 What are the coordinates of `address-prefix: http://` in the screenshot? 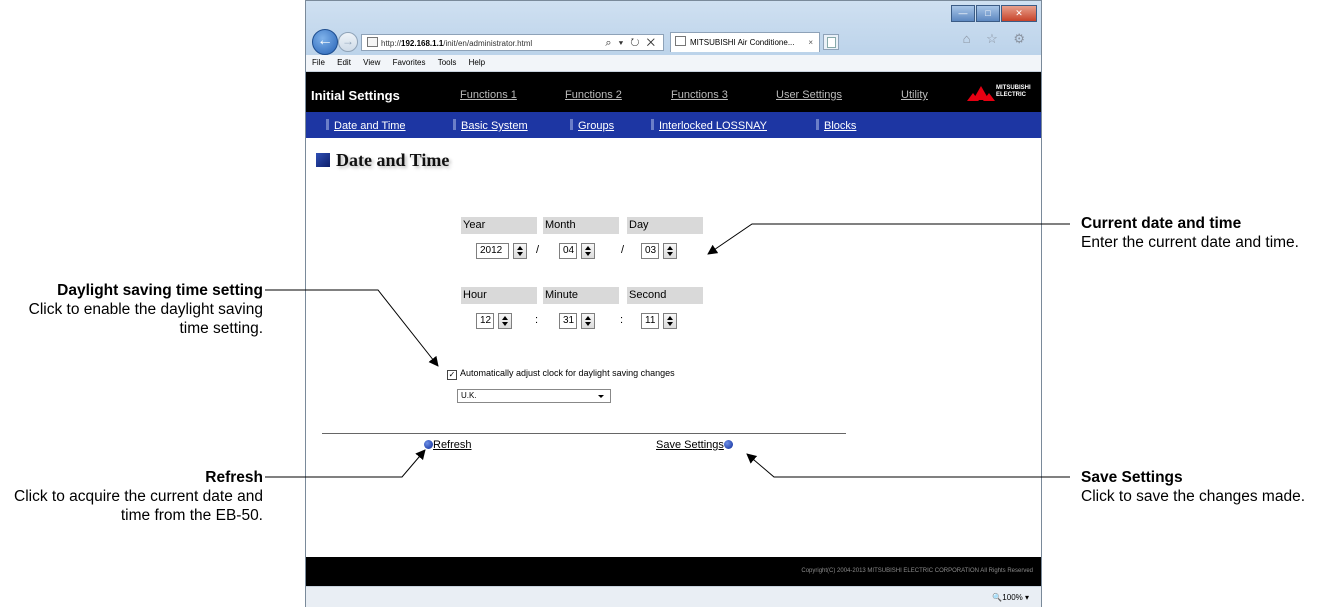 It's located at (391, 43).